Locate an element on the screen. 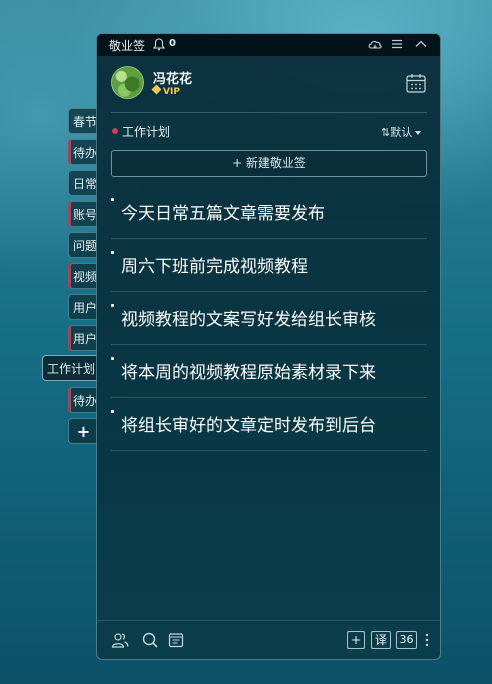 The width and height of the screenshot is (492, 684). note-text: 今天日常五篇文章需要发布 is located at coordinates (223, 214).